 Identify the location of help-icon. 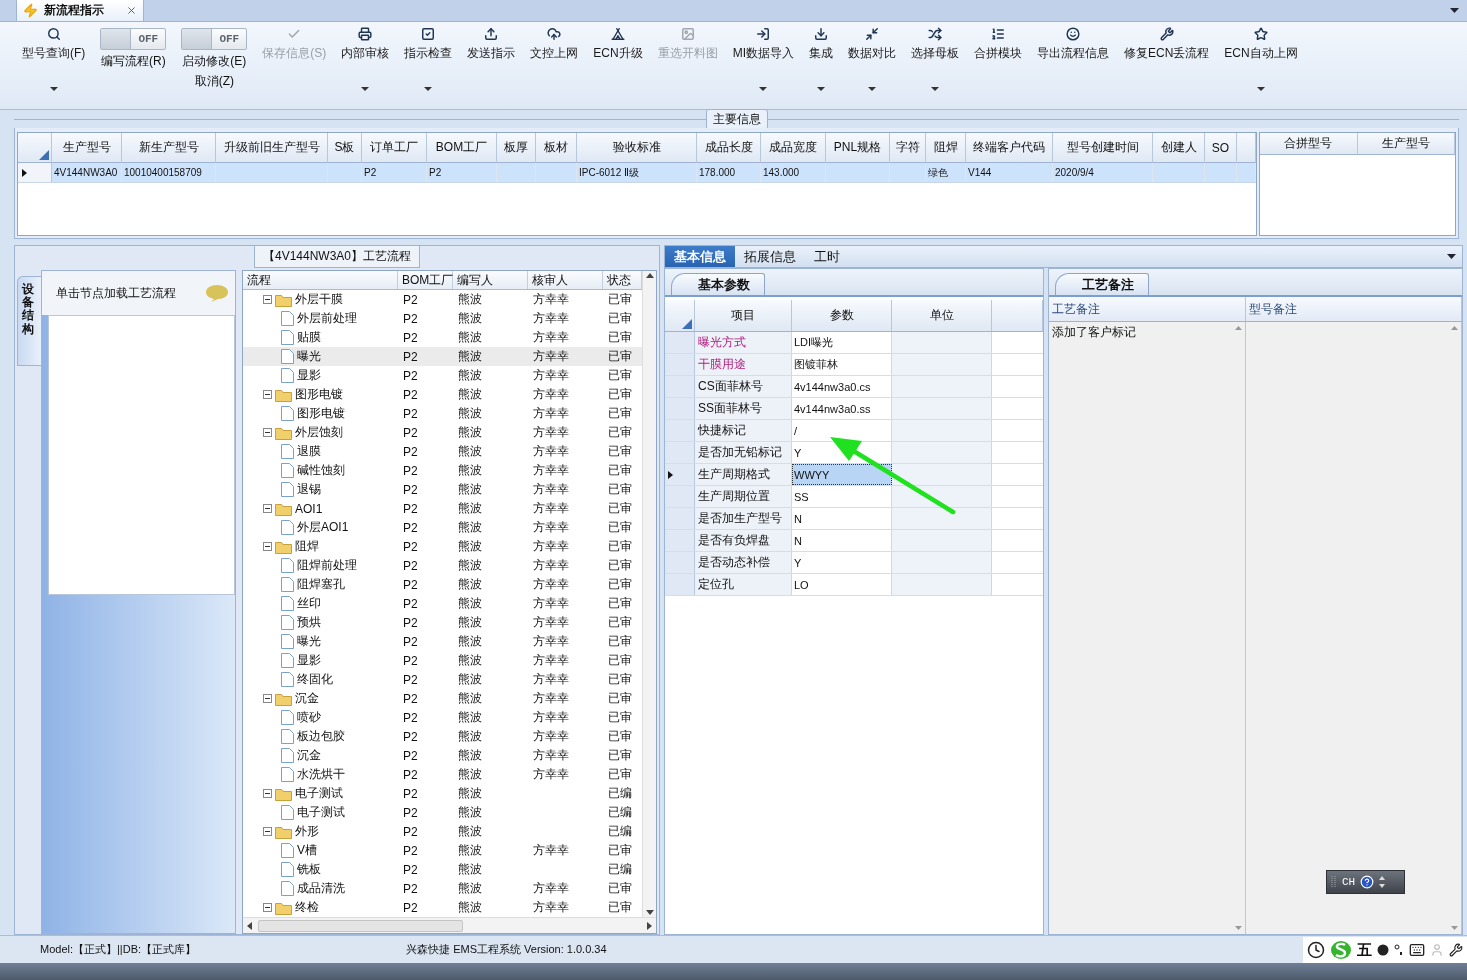
(1367, 882).